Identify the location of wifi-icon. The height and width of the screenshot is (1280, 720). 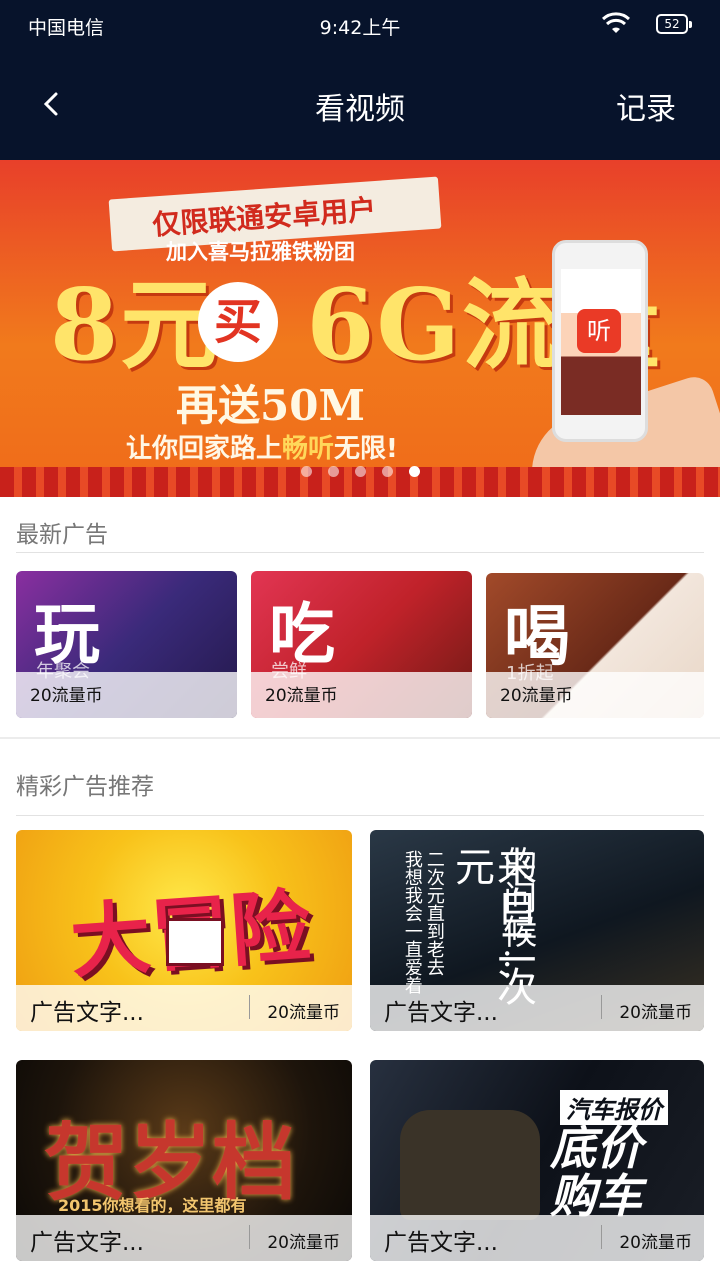
(616, 22).